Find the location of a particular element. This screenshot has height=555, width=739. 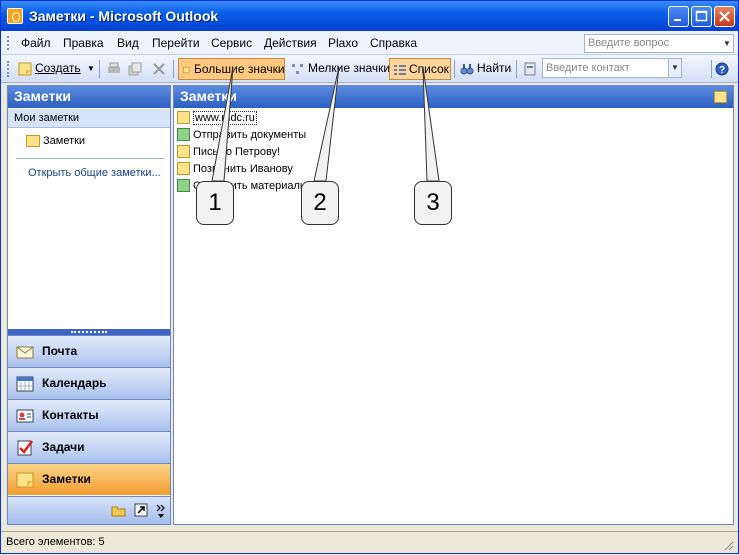

nav-button-tasks: Задачи is located at coordinates (89, 447).